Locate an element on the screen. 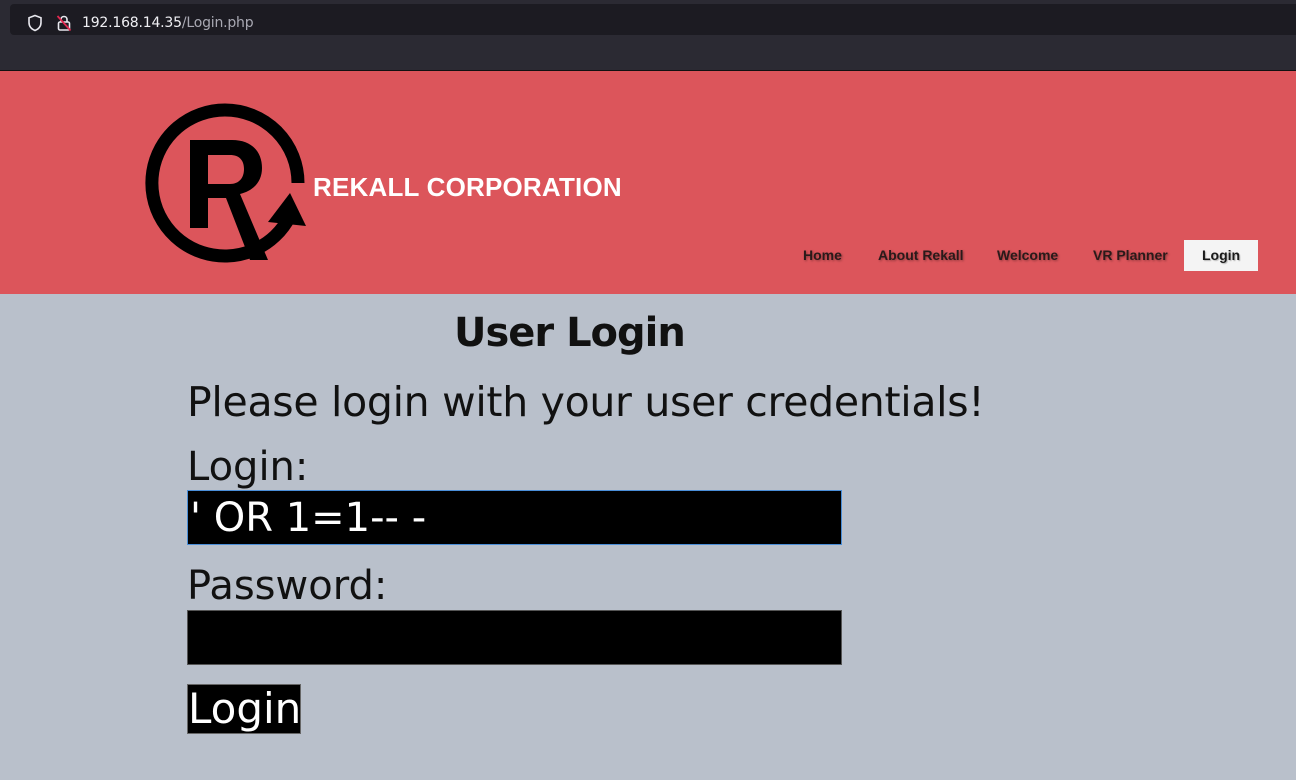 This screenshot has height=780, width=1296. url-text: 192.168.14.35/Login.php is located at coordinates (168, 23).